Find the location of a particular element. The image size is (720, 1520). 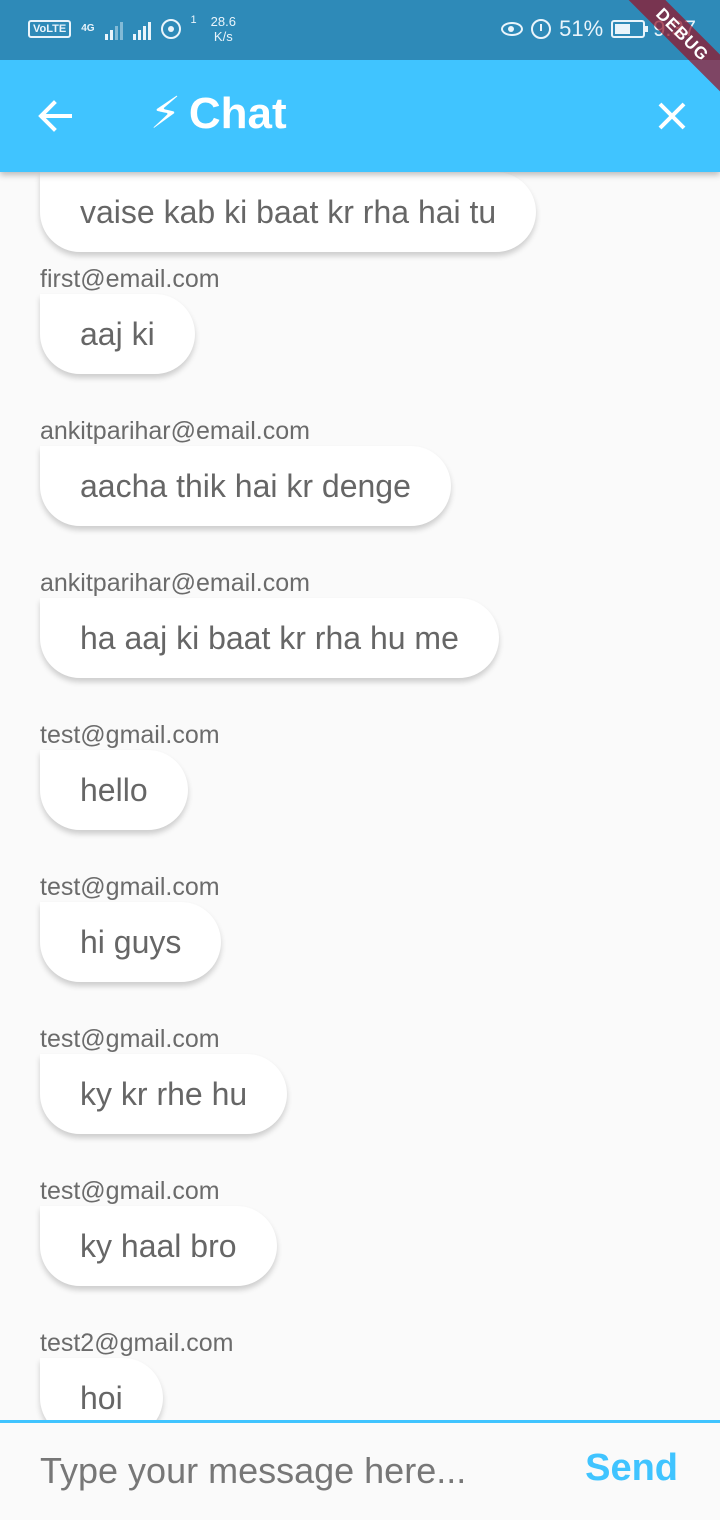

message-bubble: aacha thik hai kr denge is located at coordinates (245, 486).